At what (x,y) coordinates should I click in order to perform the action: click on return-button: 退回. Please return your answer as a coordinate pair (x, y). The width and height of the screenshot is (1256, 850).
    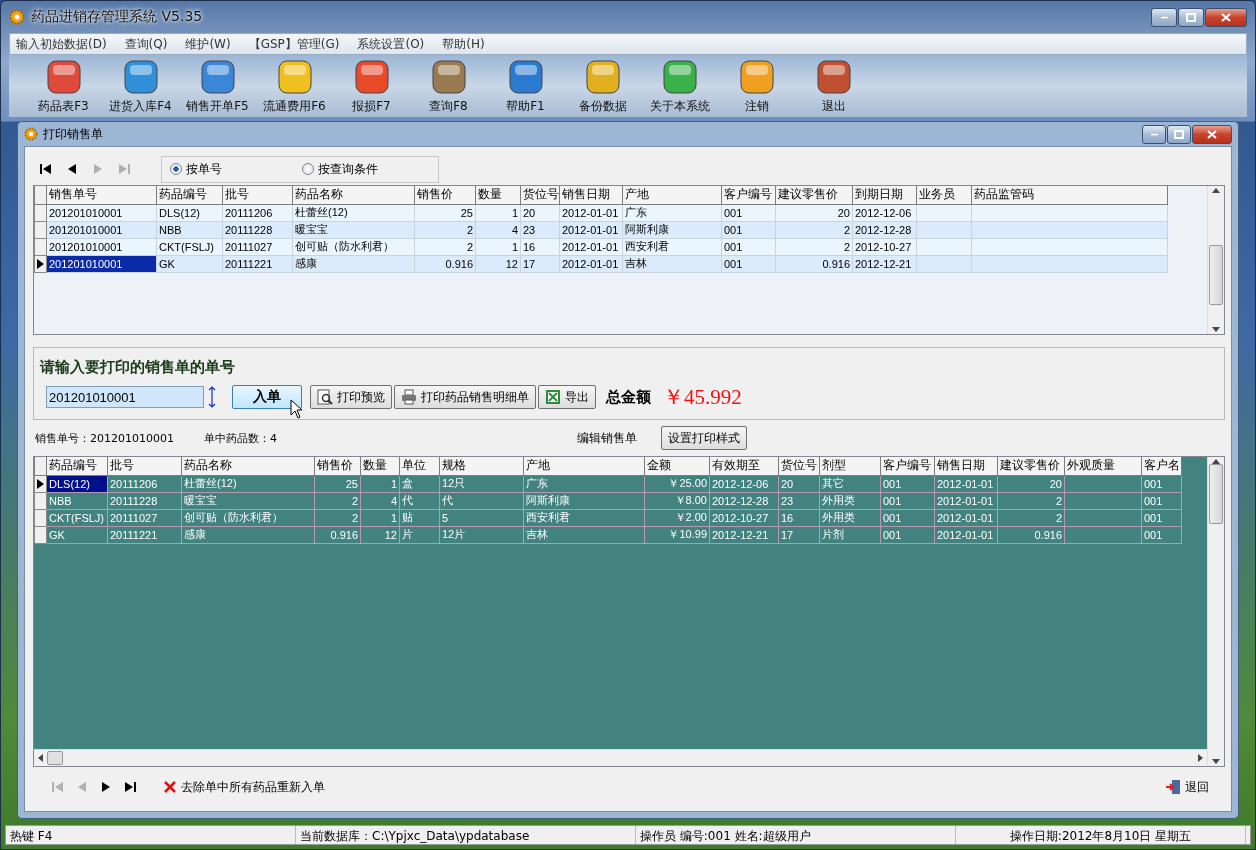
    Looking at the image, I should click on (1187, 787).